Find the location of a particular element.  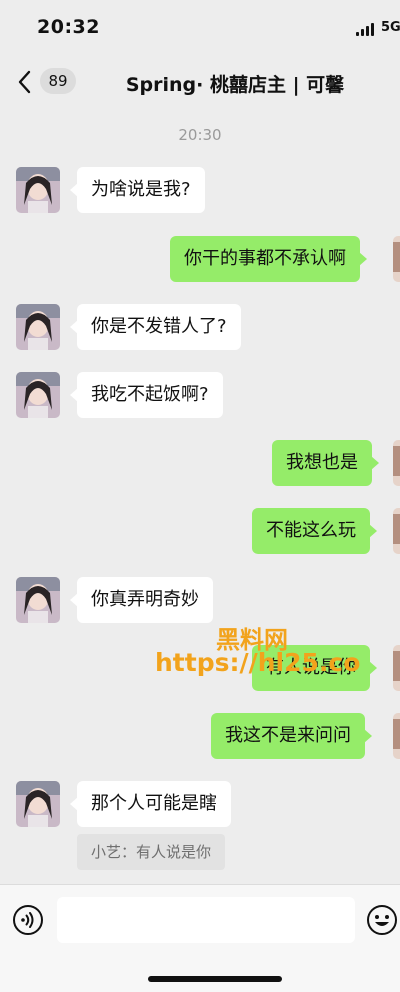

chevron-left-icon is located at coordinates (27, 82).